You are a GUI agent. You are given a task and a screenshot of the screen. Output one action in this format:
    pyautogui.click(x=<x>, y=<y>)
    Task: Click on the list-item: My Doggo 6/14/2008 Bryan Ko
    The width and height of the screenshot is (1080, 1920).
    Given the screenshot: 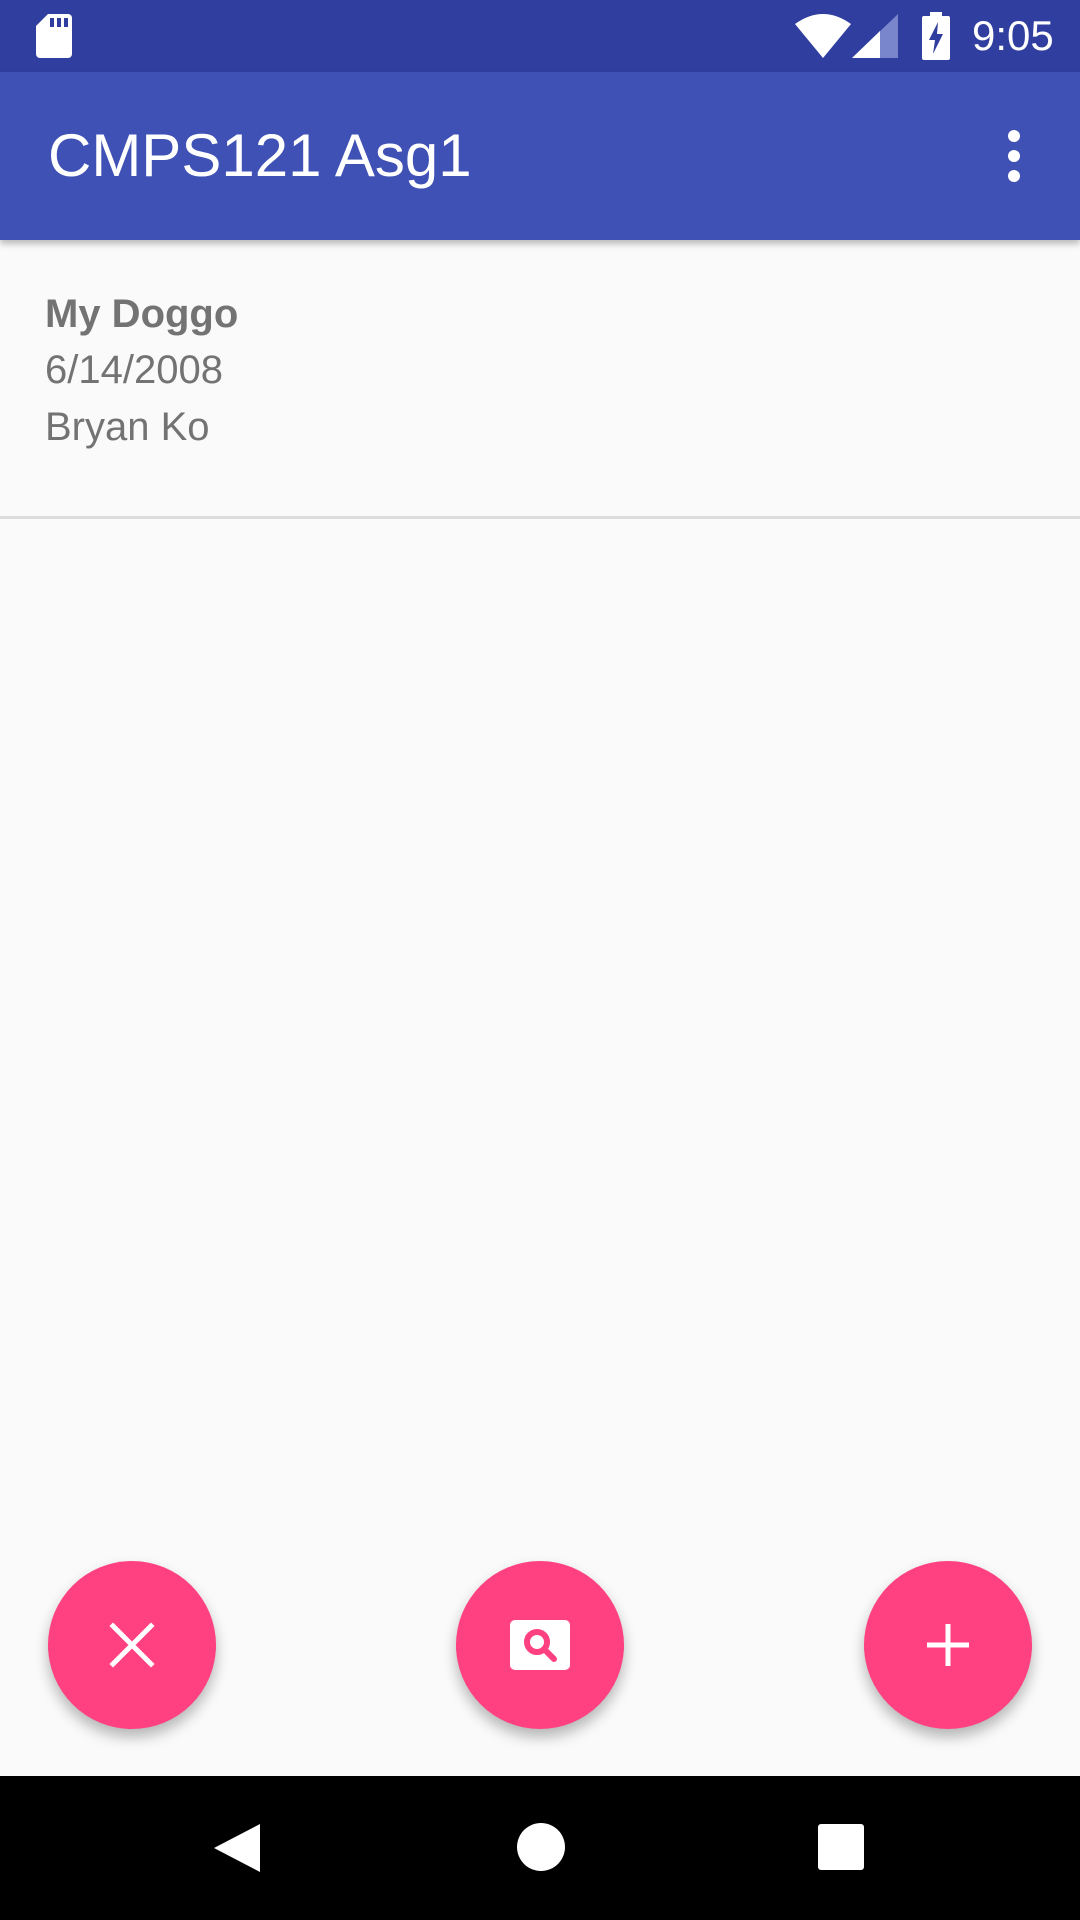 What is the action you would take?
    pyautogui.click(x=540, y=378)
    